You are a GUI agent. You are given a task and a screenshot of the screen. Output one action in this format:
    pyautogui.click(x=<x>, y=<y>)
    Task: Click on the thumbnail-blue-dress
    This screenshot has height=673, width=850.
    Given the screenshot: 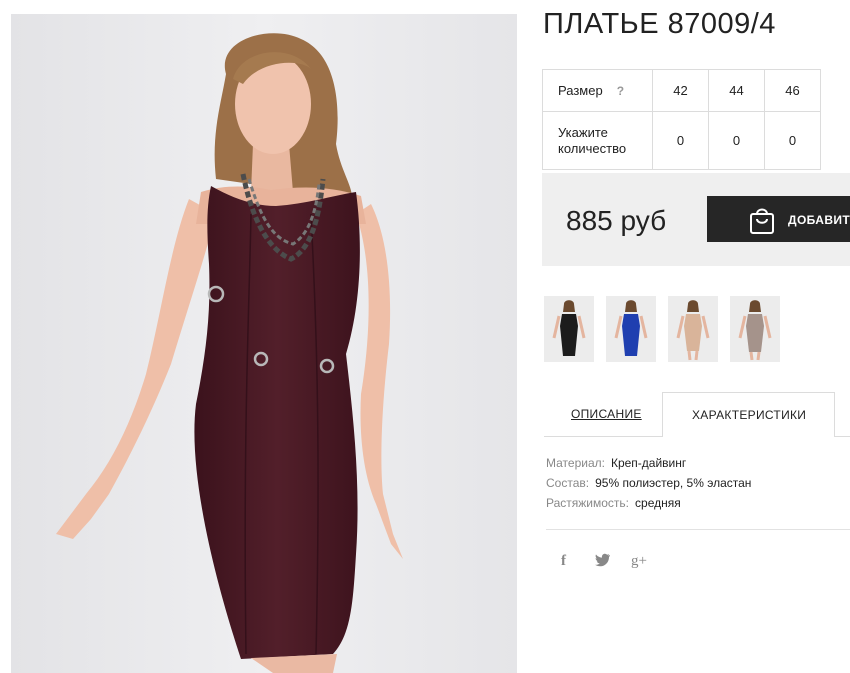 What is the action you would take?
    pyautogui.click(x=631, y=329)
    